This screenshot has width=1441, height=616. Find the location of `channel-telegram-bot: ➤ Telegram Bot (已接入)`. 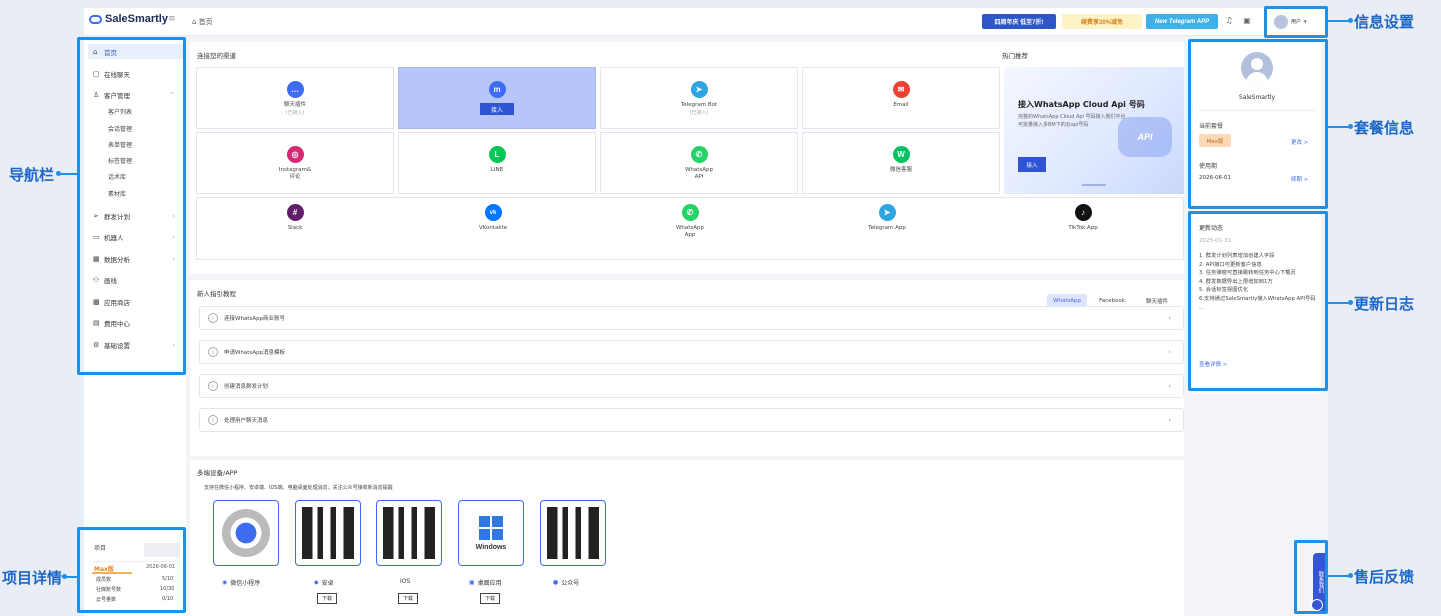

channel-telegram-bot: ➤ Telegram Bot (已接入) is located at coordinates (699, 98).